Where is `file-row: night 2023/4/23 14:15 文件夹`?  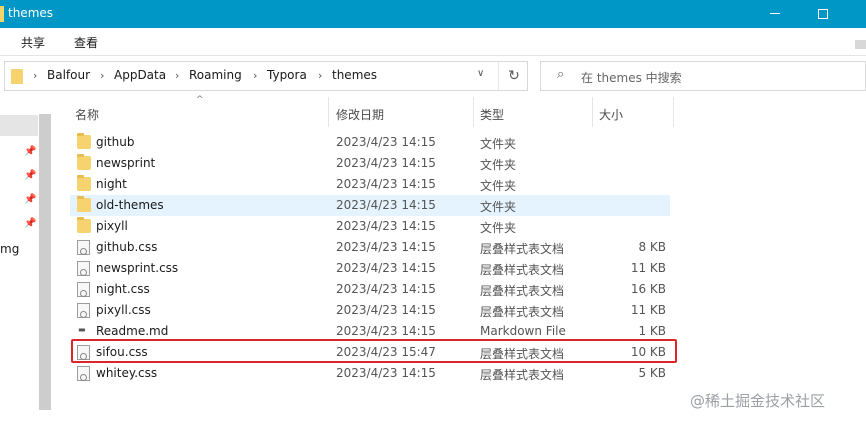 file-row: night 2023/4/23 14:15 文件夹 is located at coordinates (370, 184).